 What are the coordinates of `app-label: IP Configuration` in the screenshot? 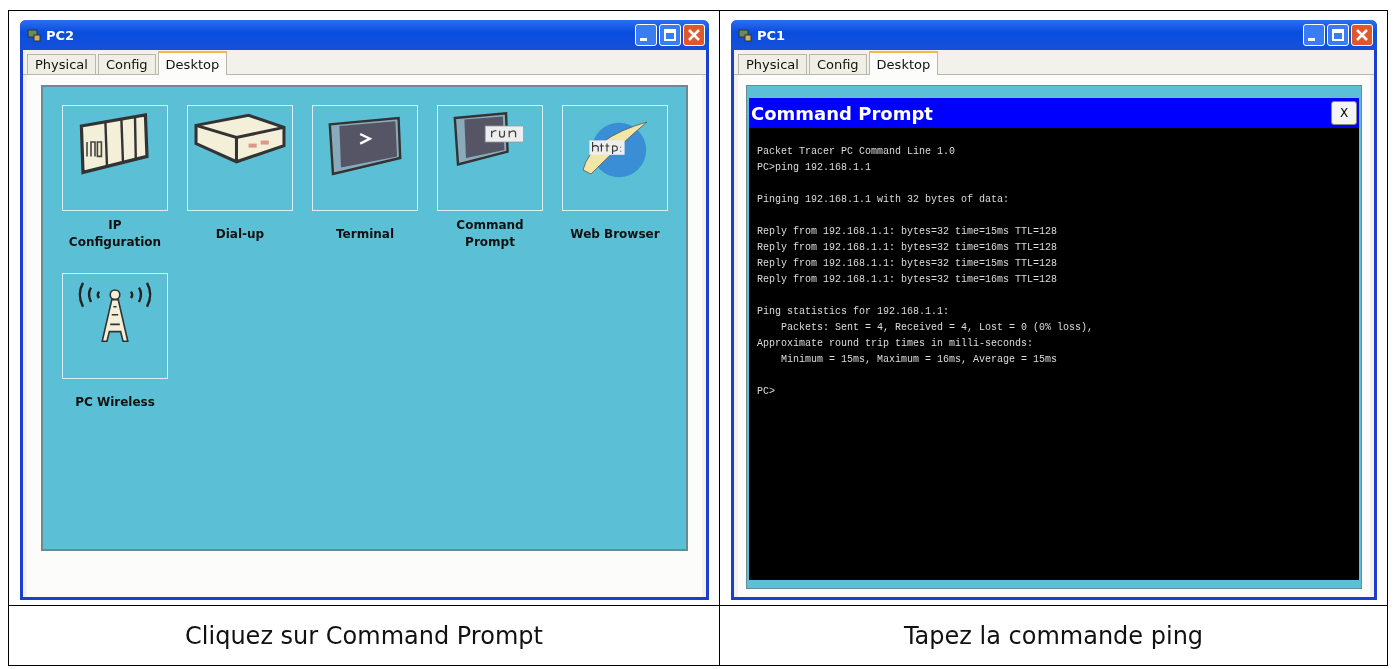 It's located at (115, 234).